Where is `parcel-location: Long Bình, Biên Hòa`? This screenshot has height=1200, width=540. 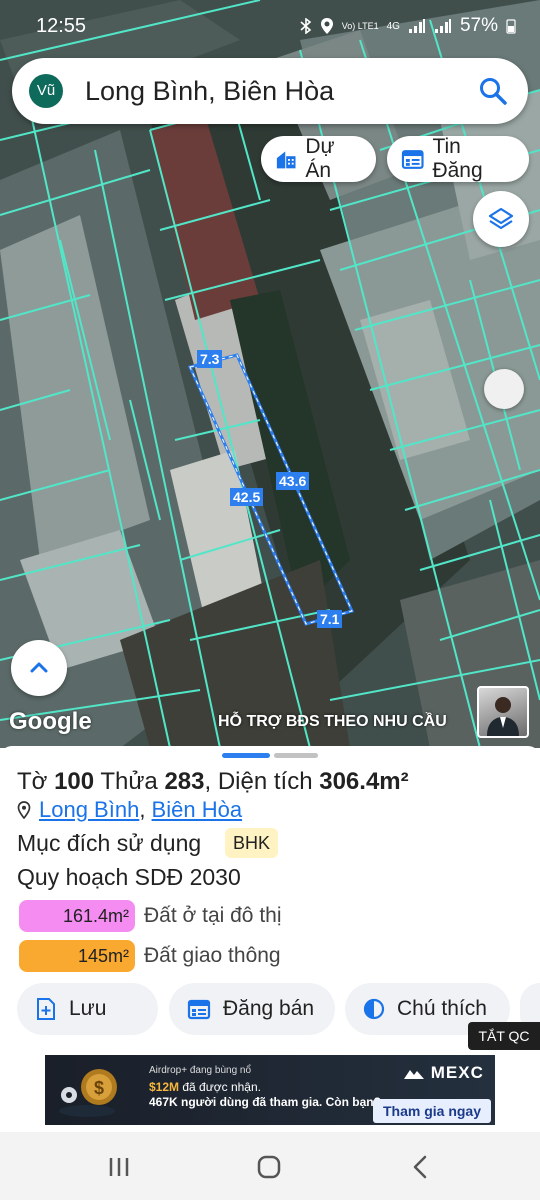 parcel-location: Long Bình, Biên Hòa is located at coordinates (129, 810).